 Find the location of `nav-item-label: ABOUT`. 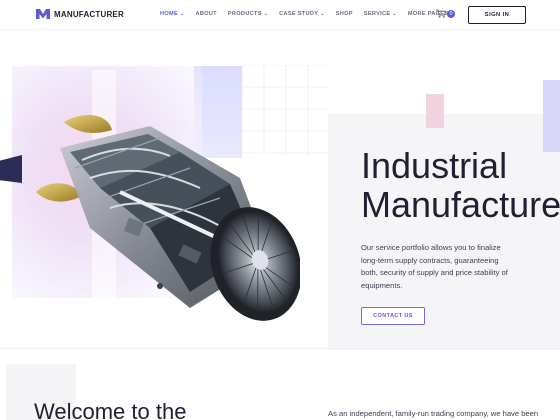

nav-item-label: ABOUT is located at coordinates (206, 14).